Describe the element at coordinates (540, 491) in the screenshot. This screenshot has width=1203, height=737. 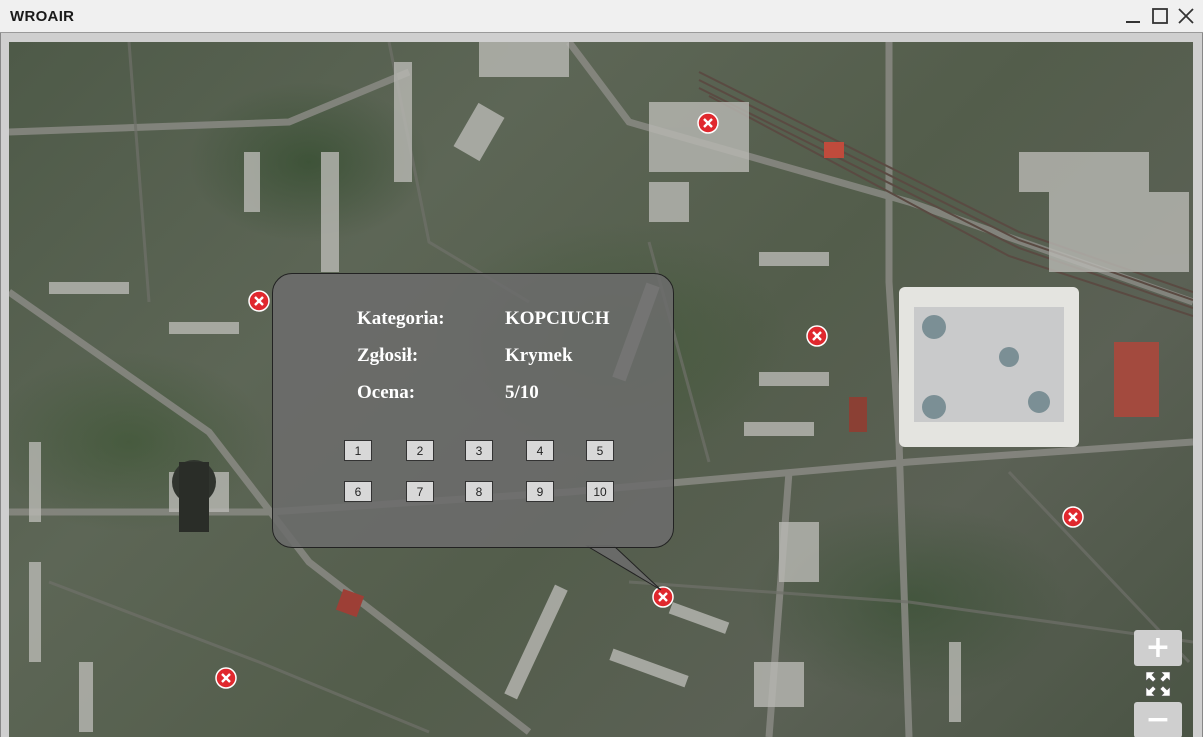
I see `rating-button-9: 9` at that location.